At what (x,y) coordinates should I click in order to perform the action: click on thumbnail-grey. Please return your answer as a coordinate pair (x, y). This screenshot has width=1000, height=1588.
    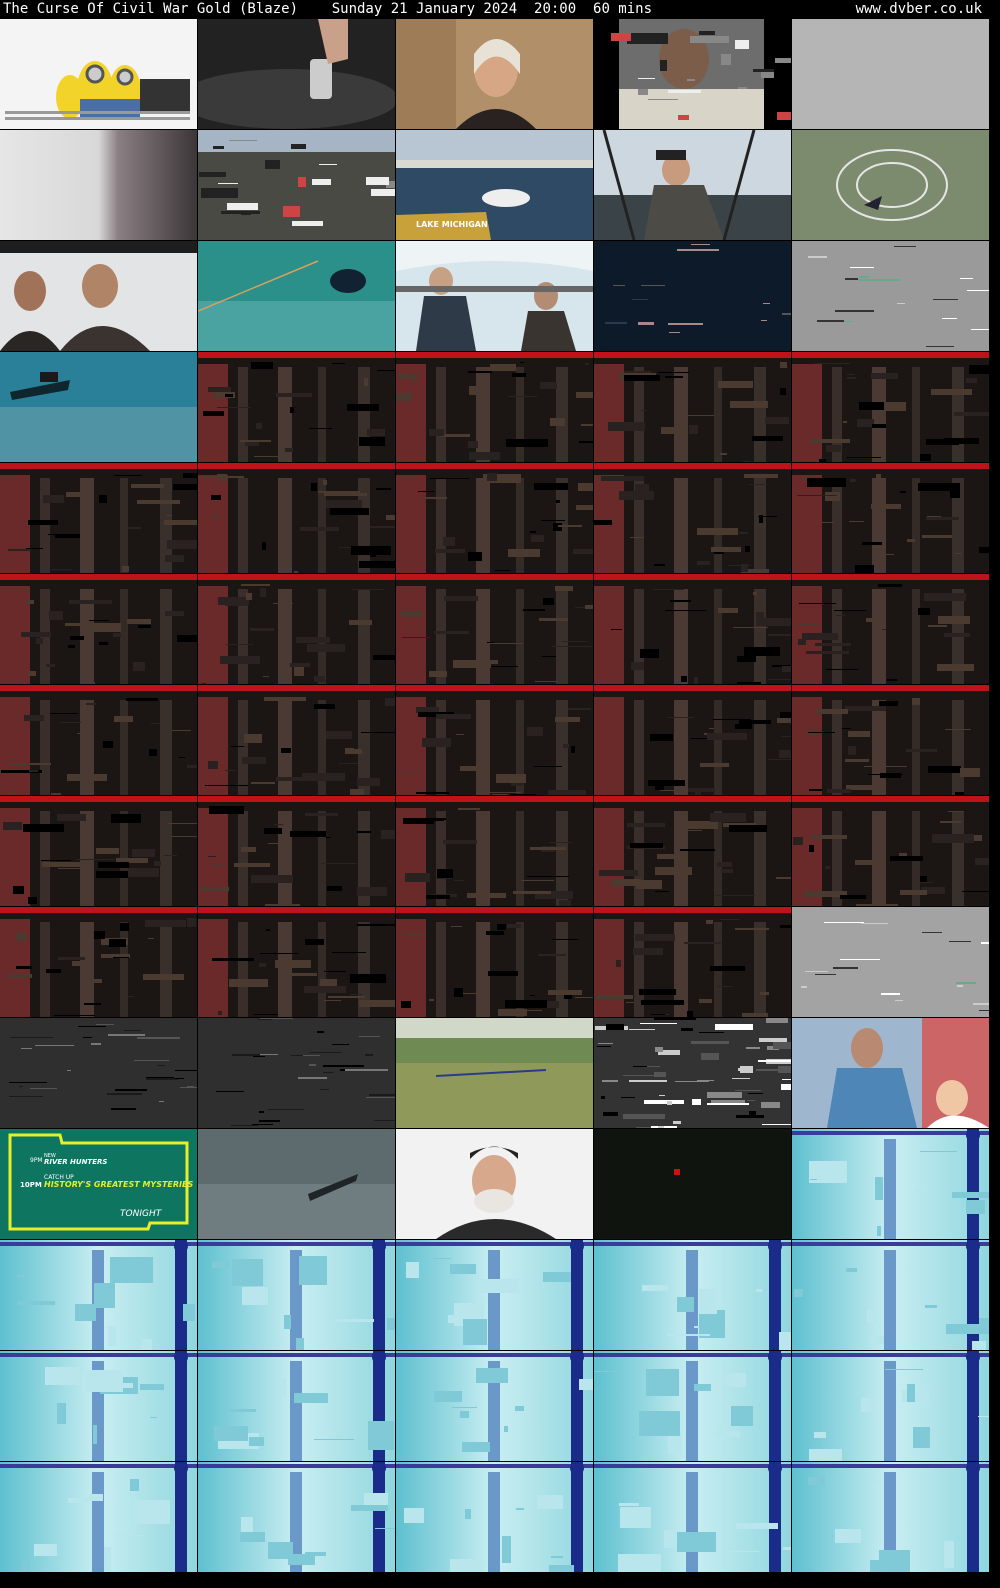
    Looking at the image, I should click on (890, 74).